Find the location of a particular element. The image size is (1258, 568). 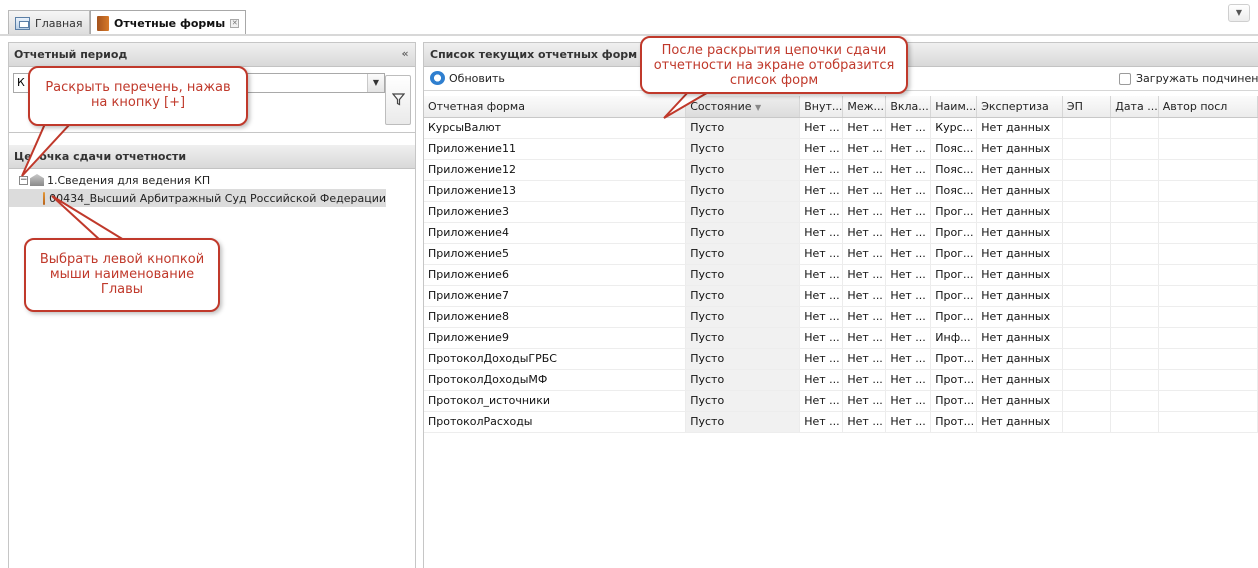

period-panel-header: Отчетный период « is located at coordinates (212, 55).